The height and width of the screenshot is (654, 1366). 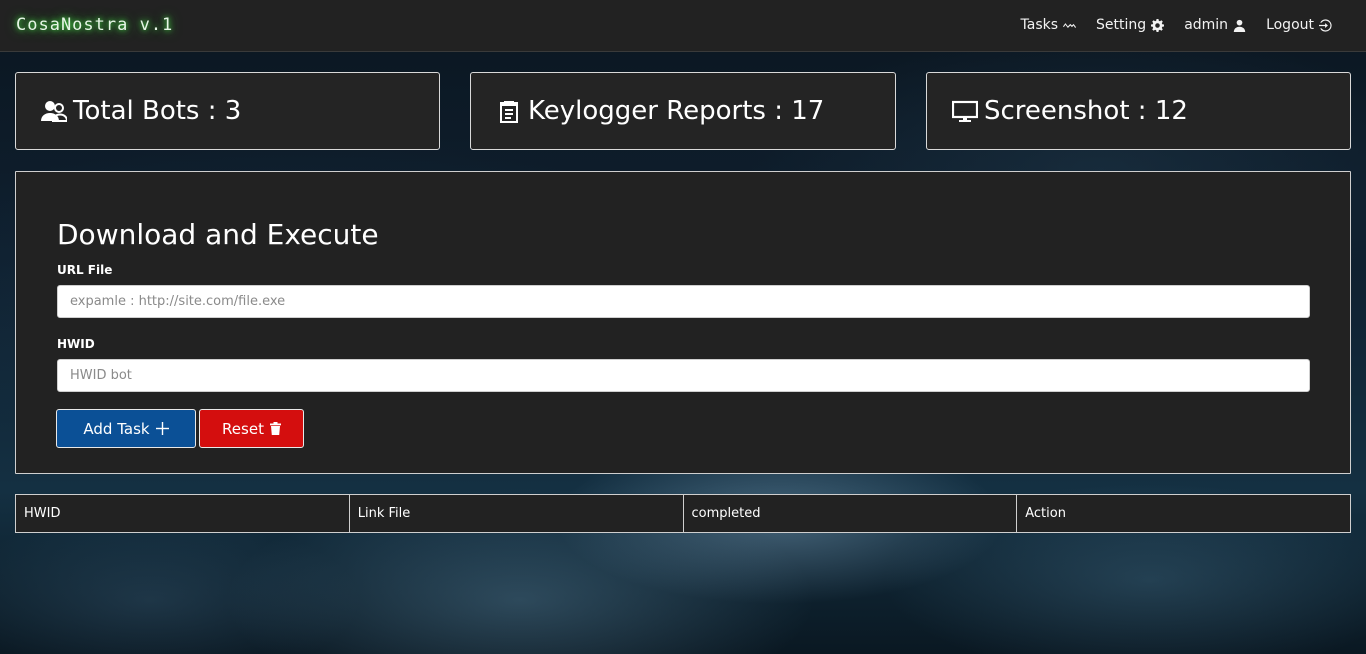 I want to click on nav-tasks: Tasks, so click(x=1049, y=25).